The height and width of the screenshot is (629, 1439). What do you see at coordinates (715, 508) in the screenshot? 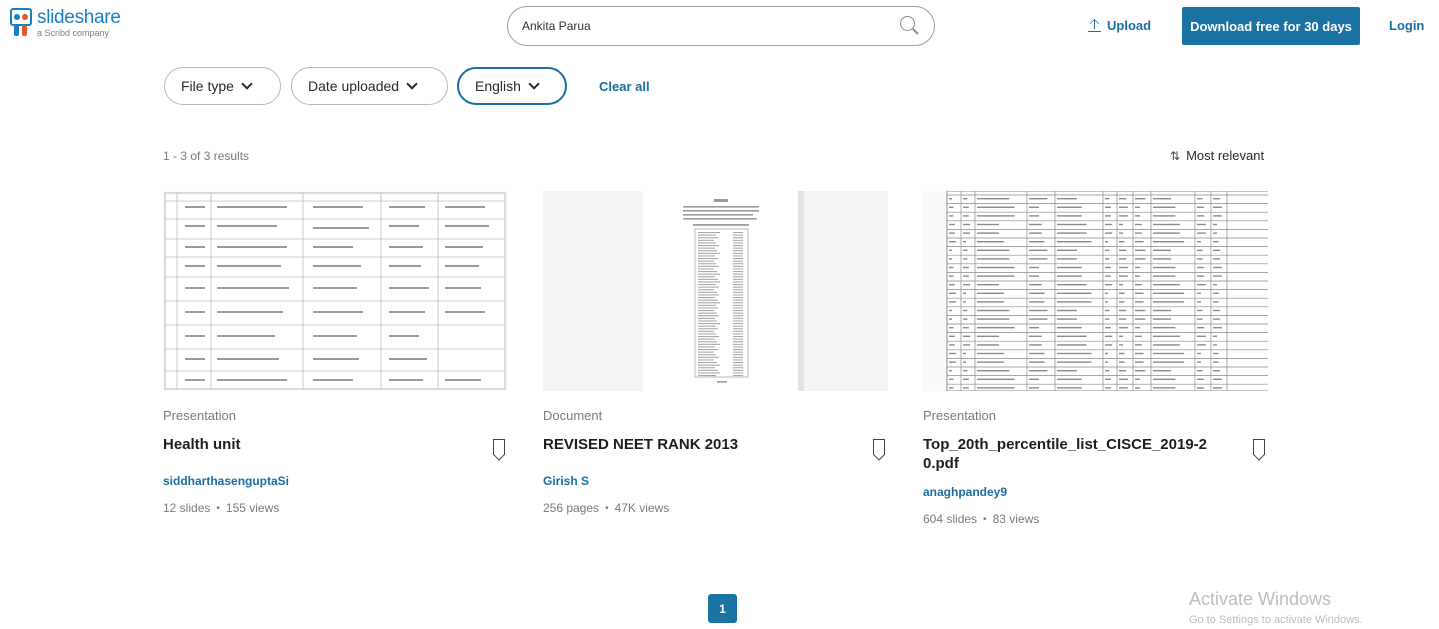
I see `document-meta: 256 pages • 47K views` at bounding box center [715, 508].